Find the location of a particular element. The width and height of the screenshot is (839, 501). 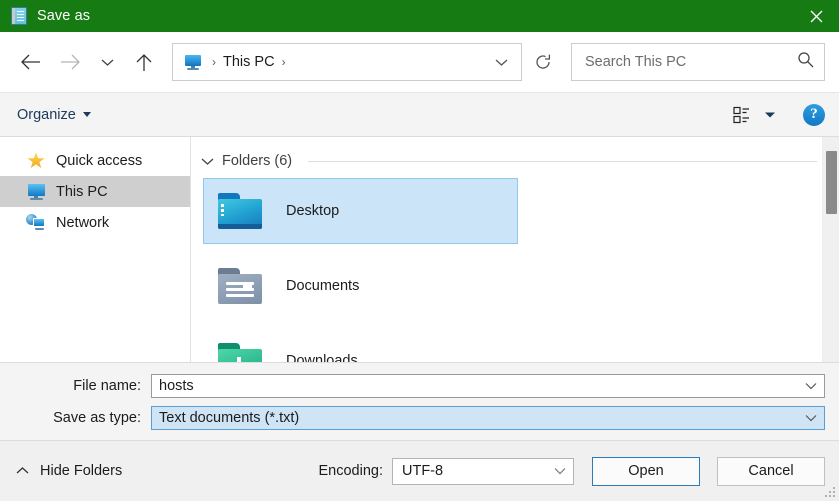

organize-chevron-down-icon is located at coordinates (86, 114).